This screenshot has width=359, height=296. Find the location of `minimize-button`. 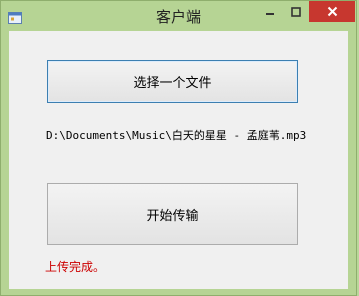

minimize-button is located at coordinates (270, 11).